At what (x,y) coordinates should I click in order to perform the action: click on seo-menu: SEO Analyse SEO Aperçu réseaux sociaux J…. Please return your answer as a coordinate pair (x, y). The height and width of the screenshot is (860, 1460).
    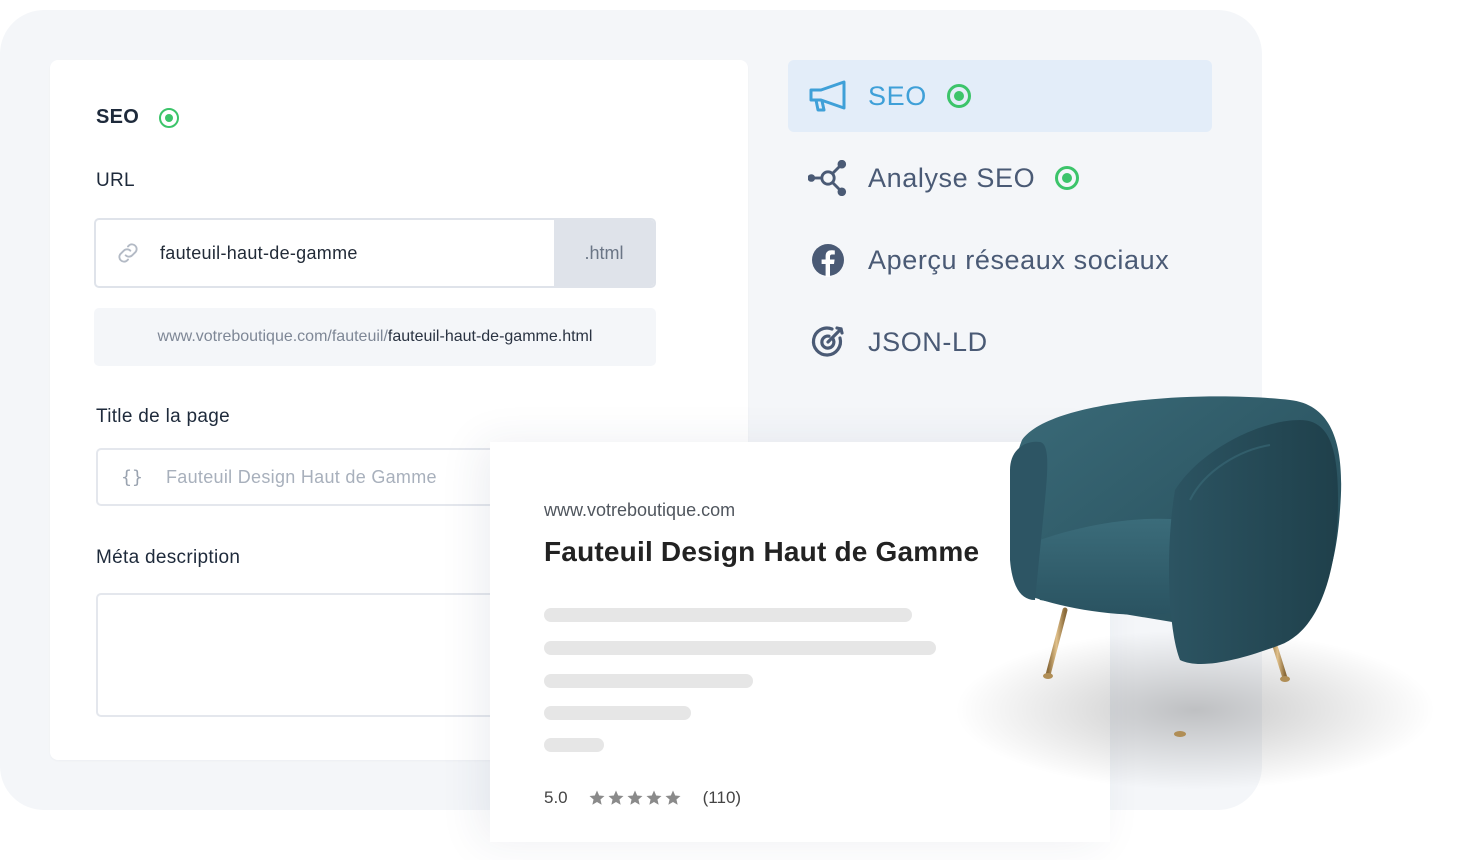
    Looking at the image, I should click on (1000, 224).